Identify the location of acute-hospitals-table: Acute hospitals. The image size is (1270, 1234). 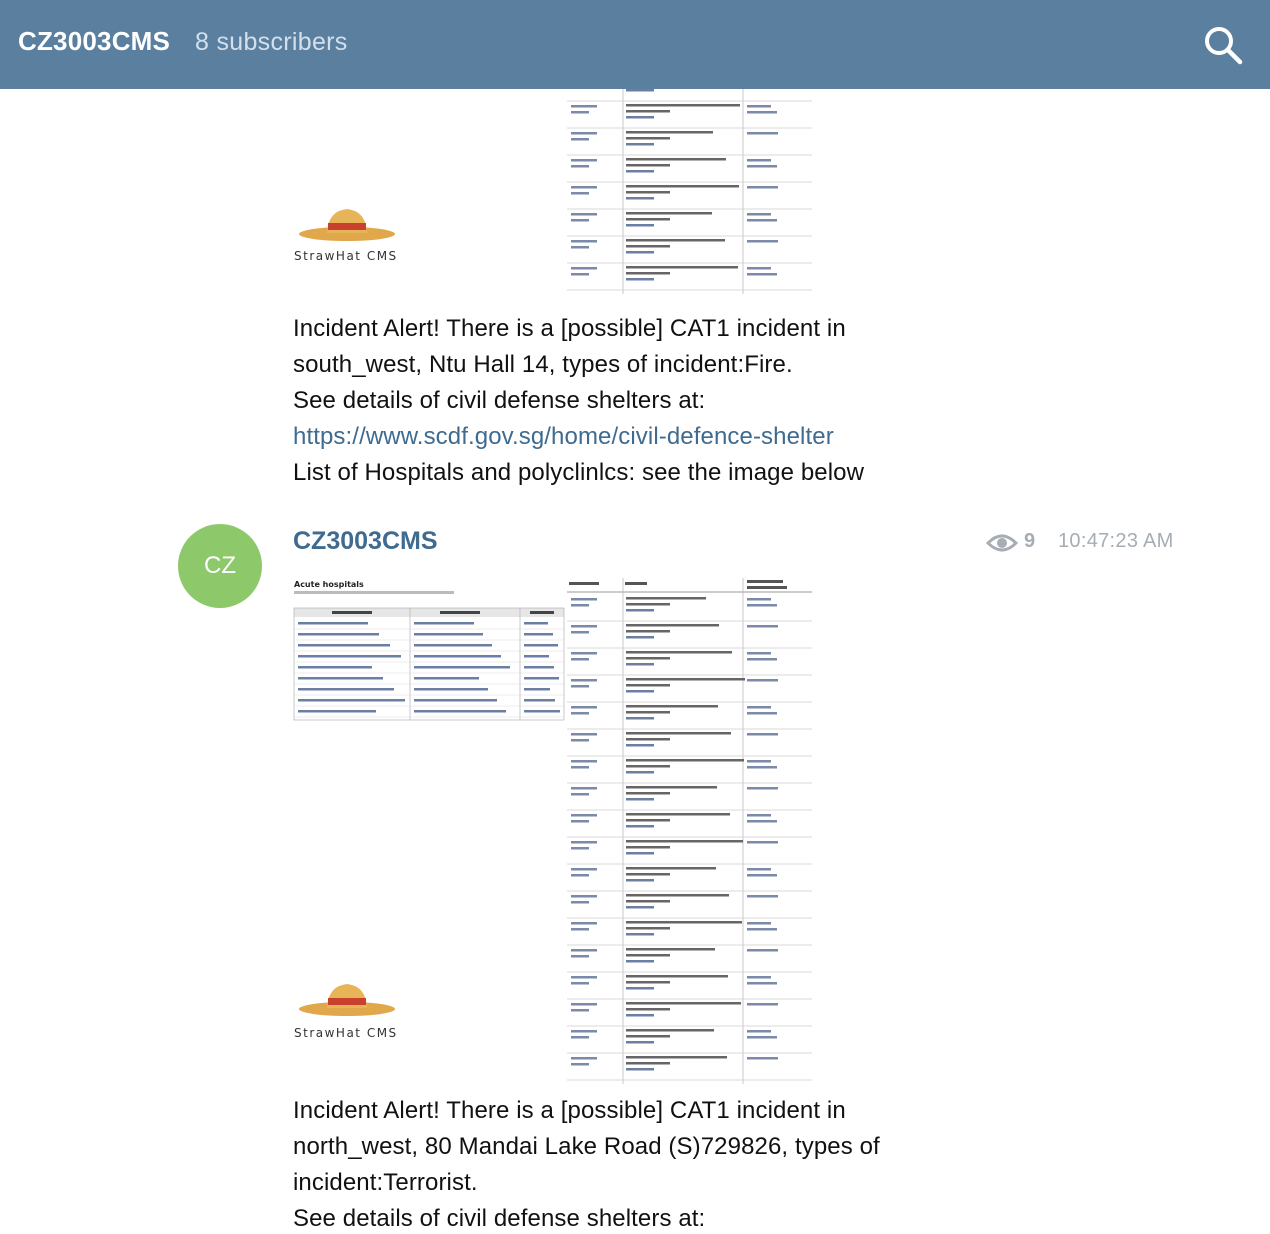
(429, 650).